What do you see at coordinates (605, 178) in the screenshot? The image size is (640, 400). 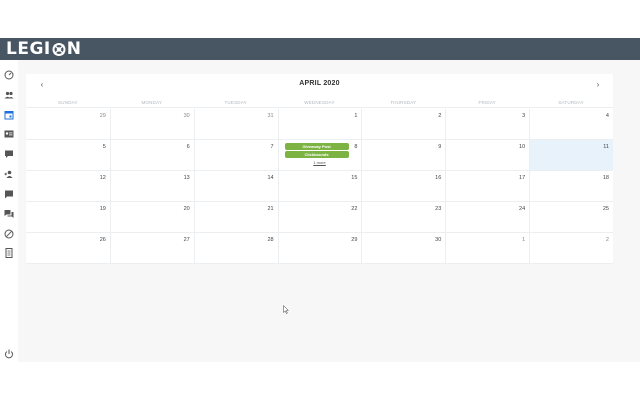 I see `day-number: 18` at bounding box center [605, 178].